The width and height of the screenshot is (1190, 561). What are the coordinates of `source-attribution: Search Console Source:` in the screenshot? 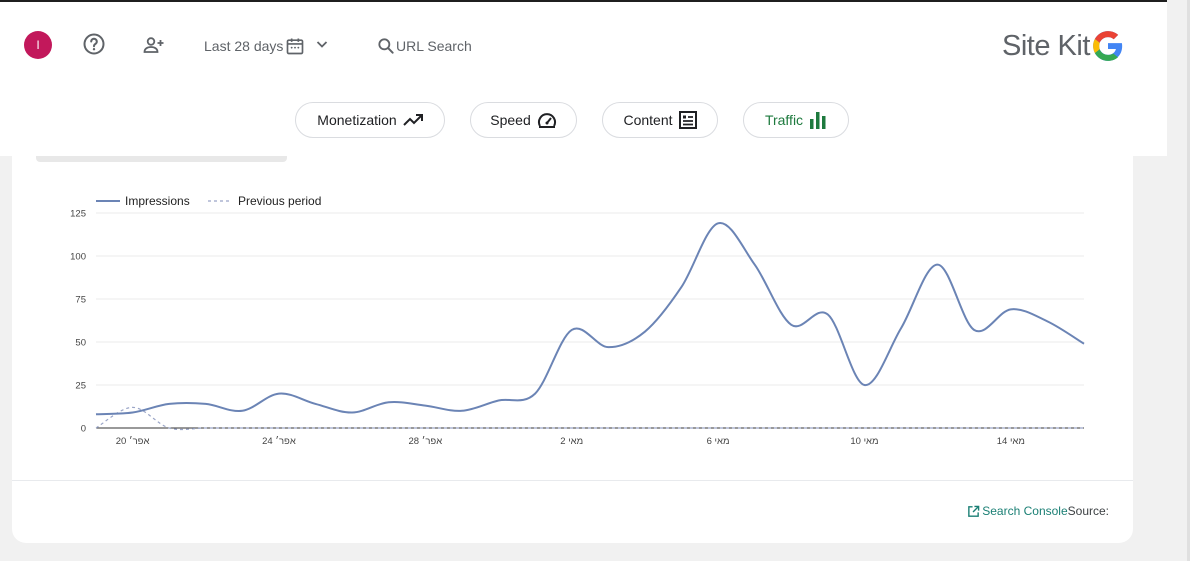 It's located at (1038, 511).